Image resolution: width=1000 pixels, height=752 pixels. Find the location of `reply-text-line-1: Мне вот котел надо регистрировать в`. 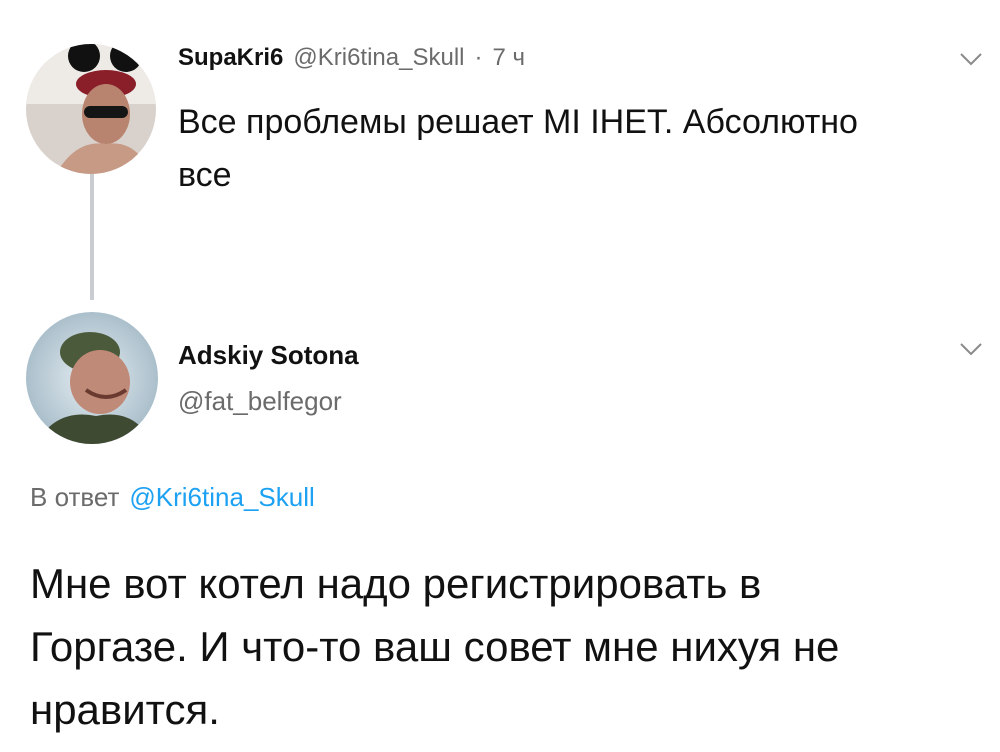

reply-text-line-1: Мне вот котел надо регистрировать в is located at coordinates (396, 583).